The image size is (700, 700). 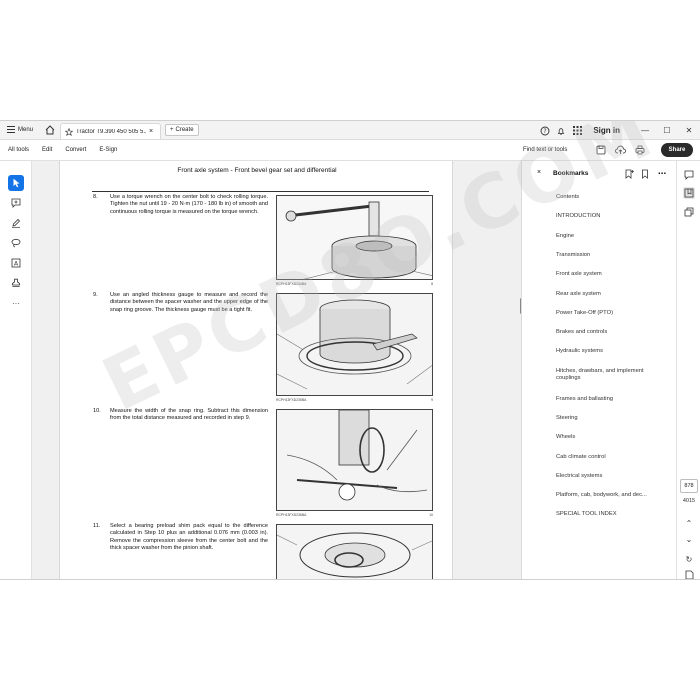 I want to click on previous-page-button: ⌃, so click(x=689, y=523).